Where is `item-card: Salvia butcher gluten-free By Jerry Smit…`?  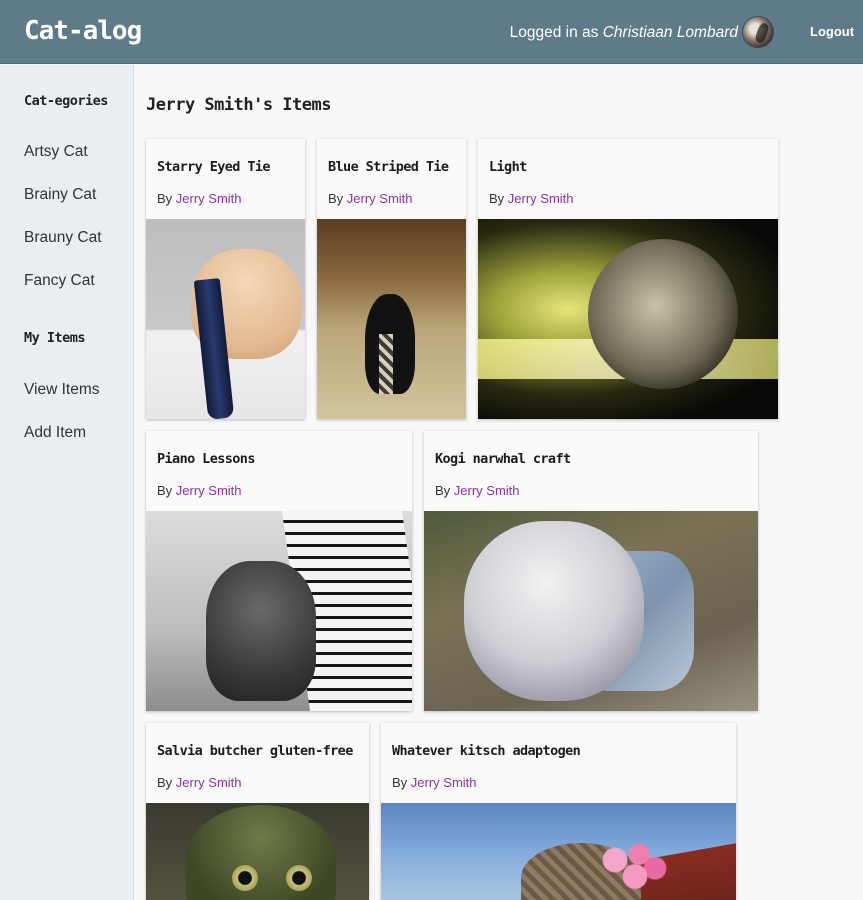
item-card: Salvia butcher gluten-free By Jerry Smit… is located at coordinates (257, 811).